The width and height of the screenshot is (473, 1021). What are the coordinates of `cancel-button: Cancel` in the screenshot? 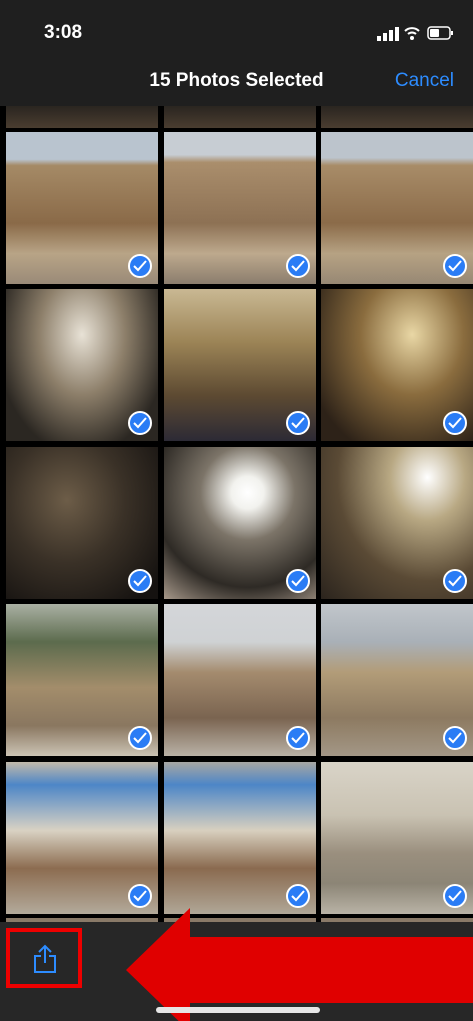 It's located at (424, 81).